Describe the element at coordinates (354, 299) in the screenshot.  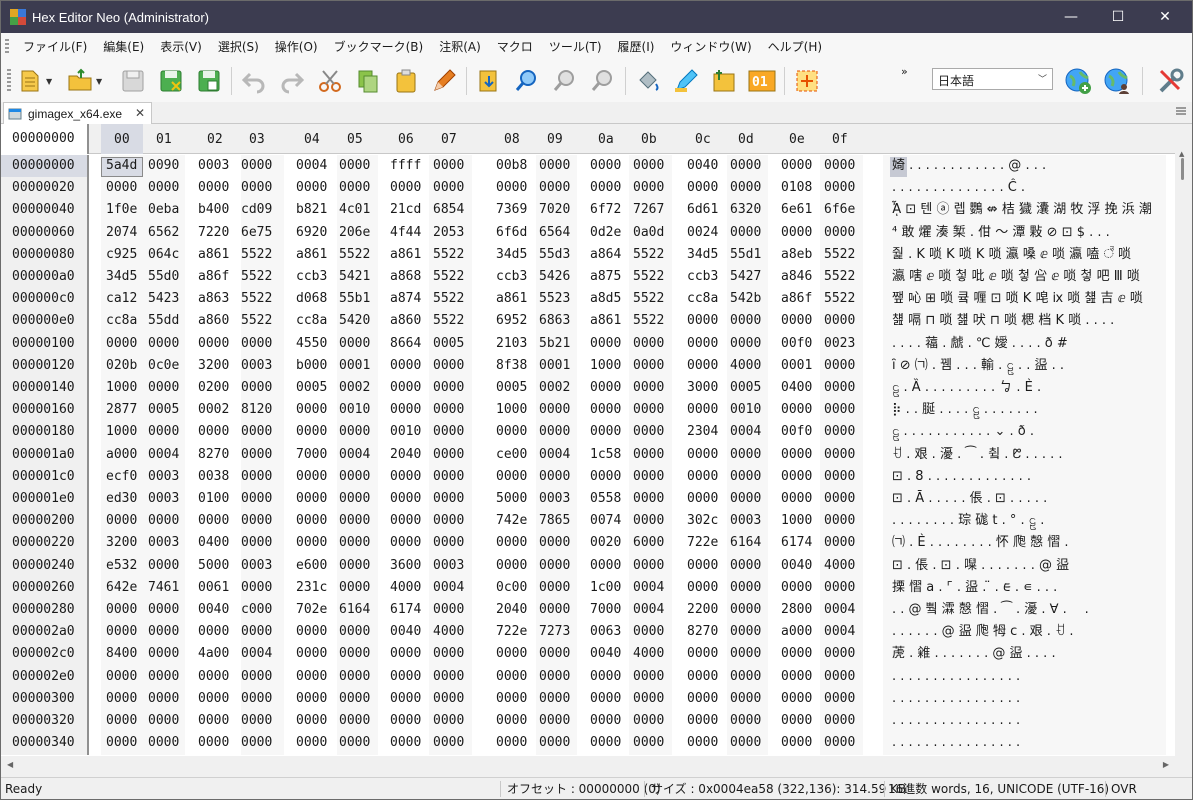
I see `hex-word: 55b1` at that location.